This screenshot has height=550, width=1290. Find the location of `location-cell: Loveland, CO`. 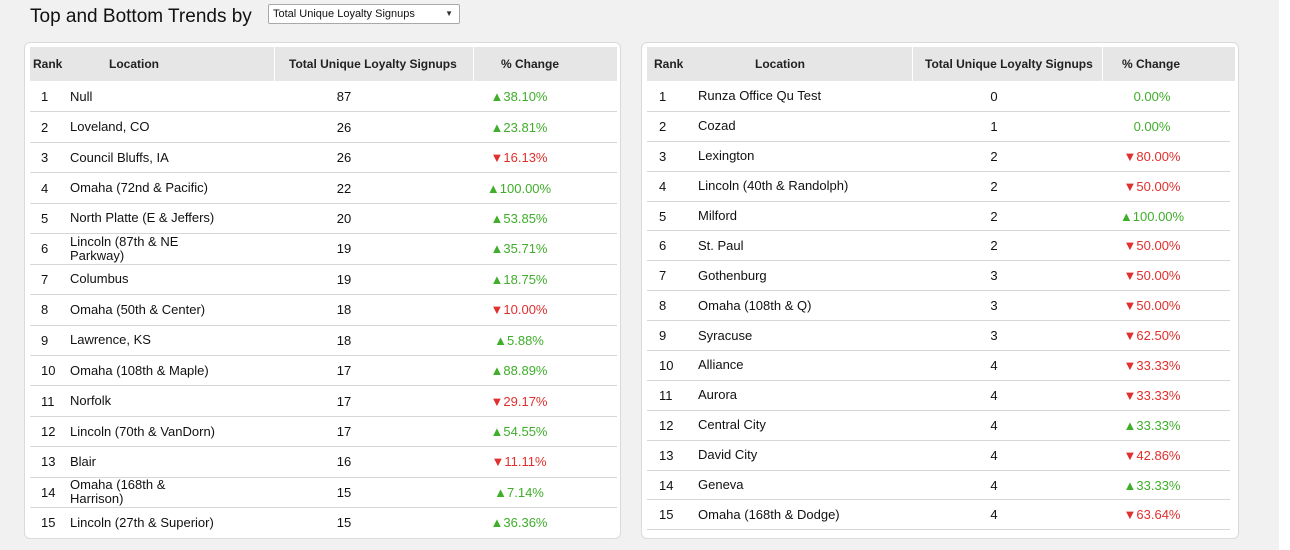

location-cell: Loveland, CO is located at coordinates (110, 127).